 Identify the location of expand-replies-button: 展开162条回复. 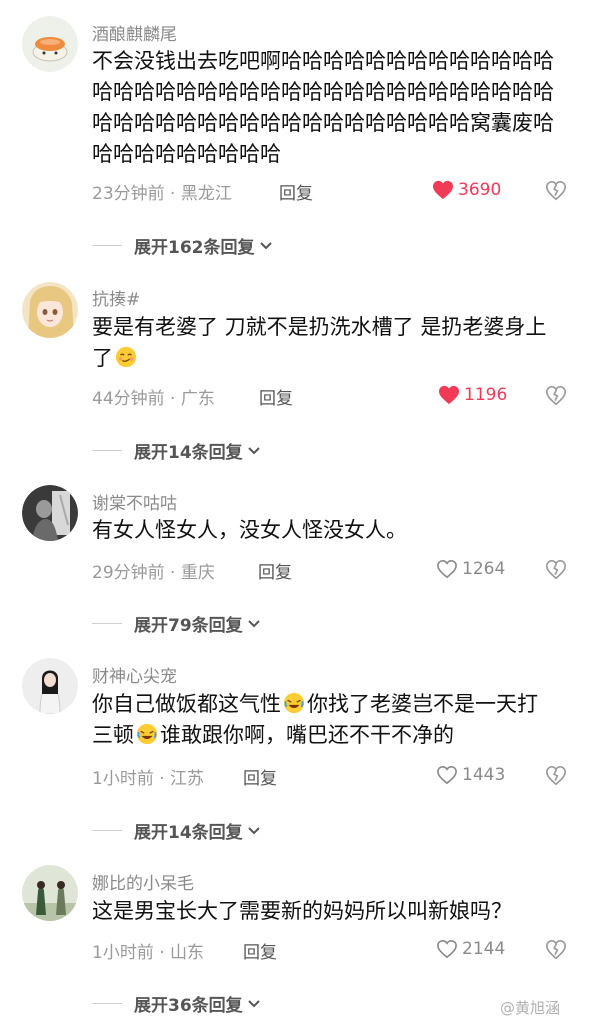
(182, 245).